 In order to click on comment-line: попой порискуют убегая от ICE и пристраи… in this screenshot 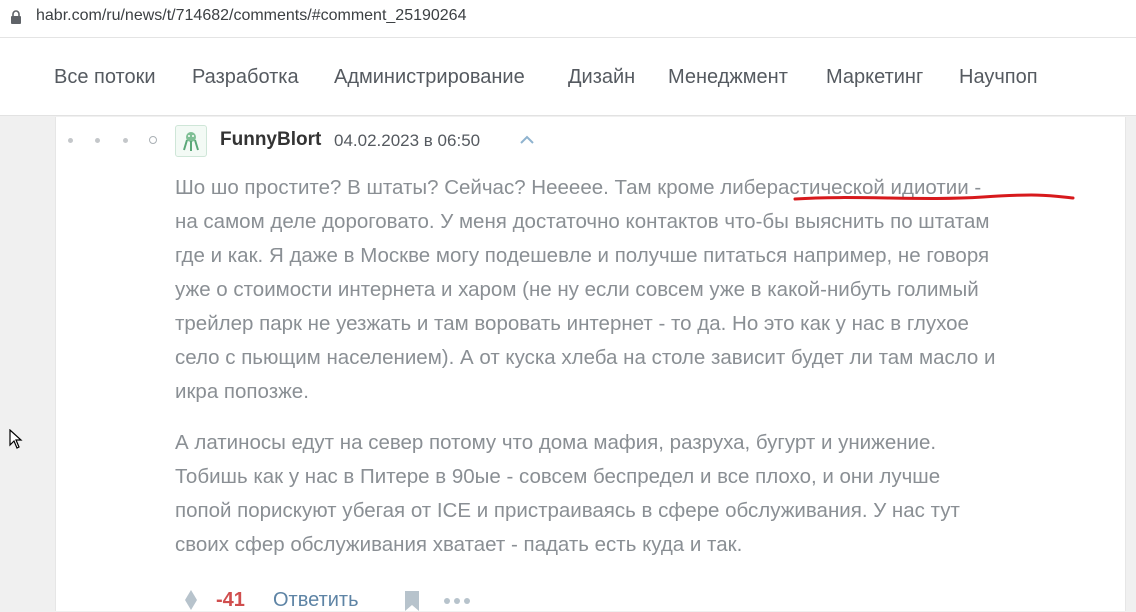, I will do `click(567, 510)`.